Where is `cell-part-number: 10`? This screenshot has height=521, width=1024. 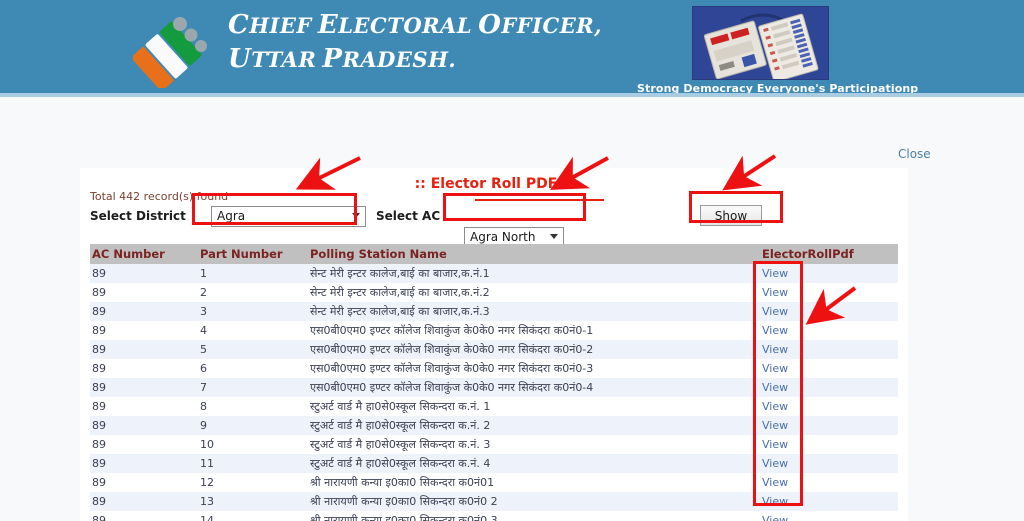 cell-part-number: 10 is located at coordinates (253, 444).